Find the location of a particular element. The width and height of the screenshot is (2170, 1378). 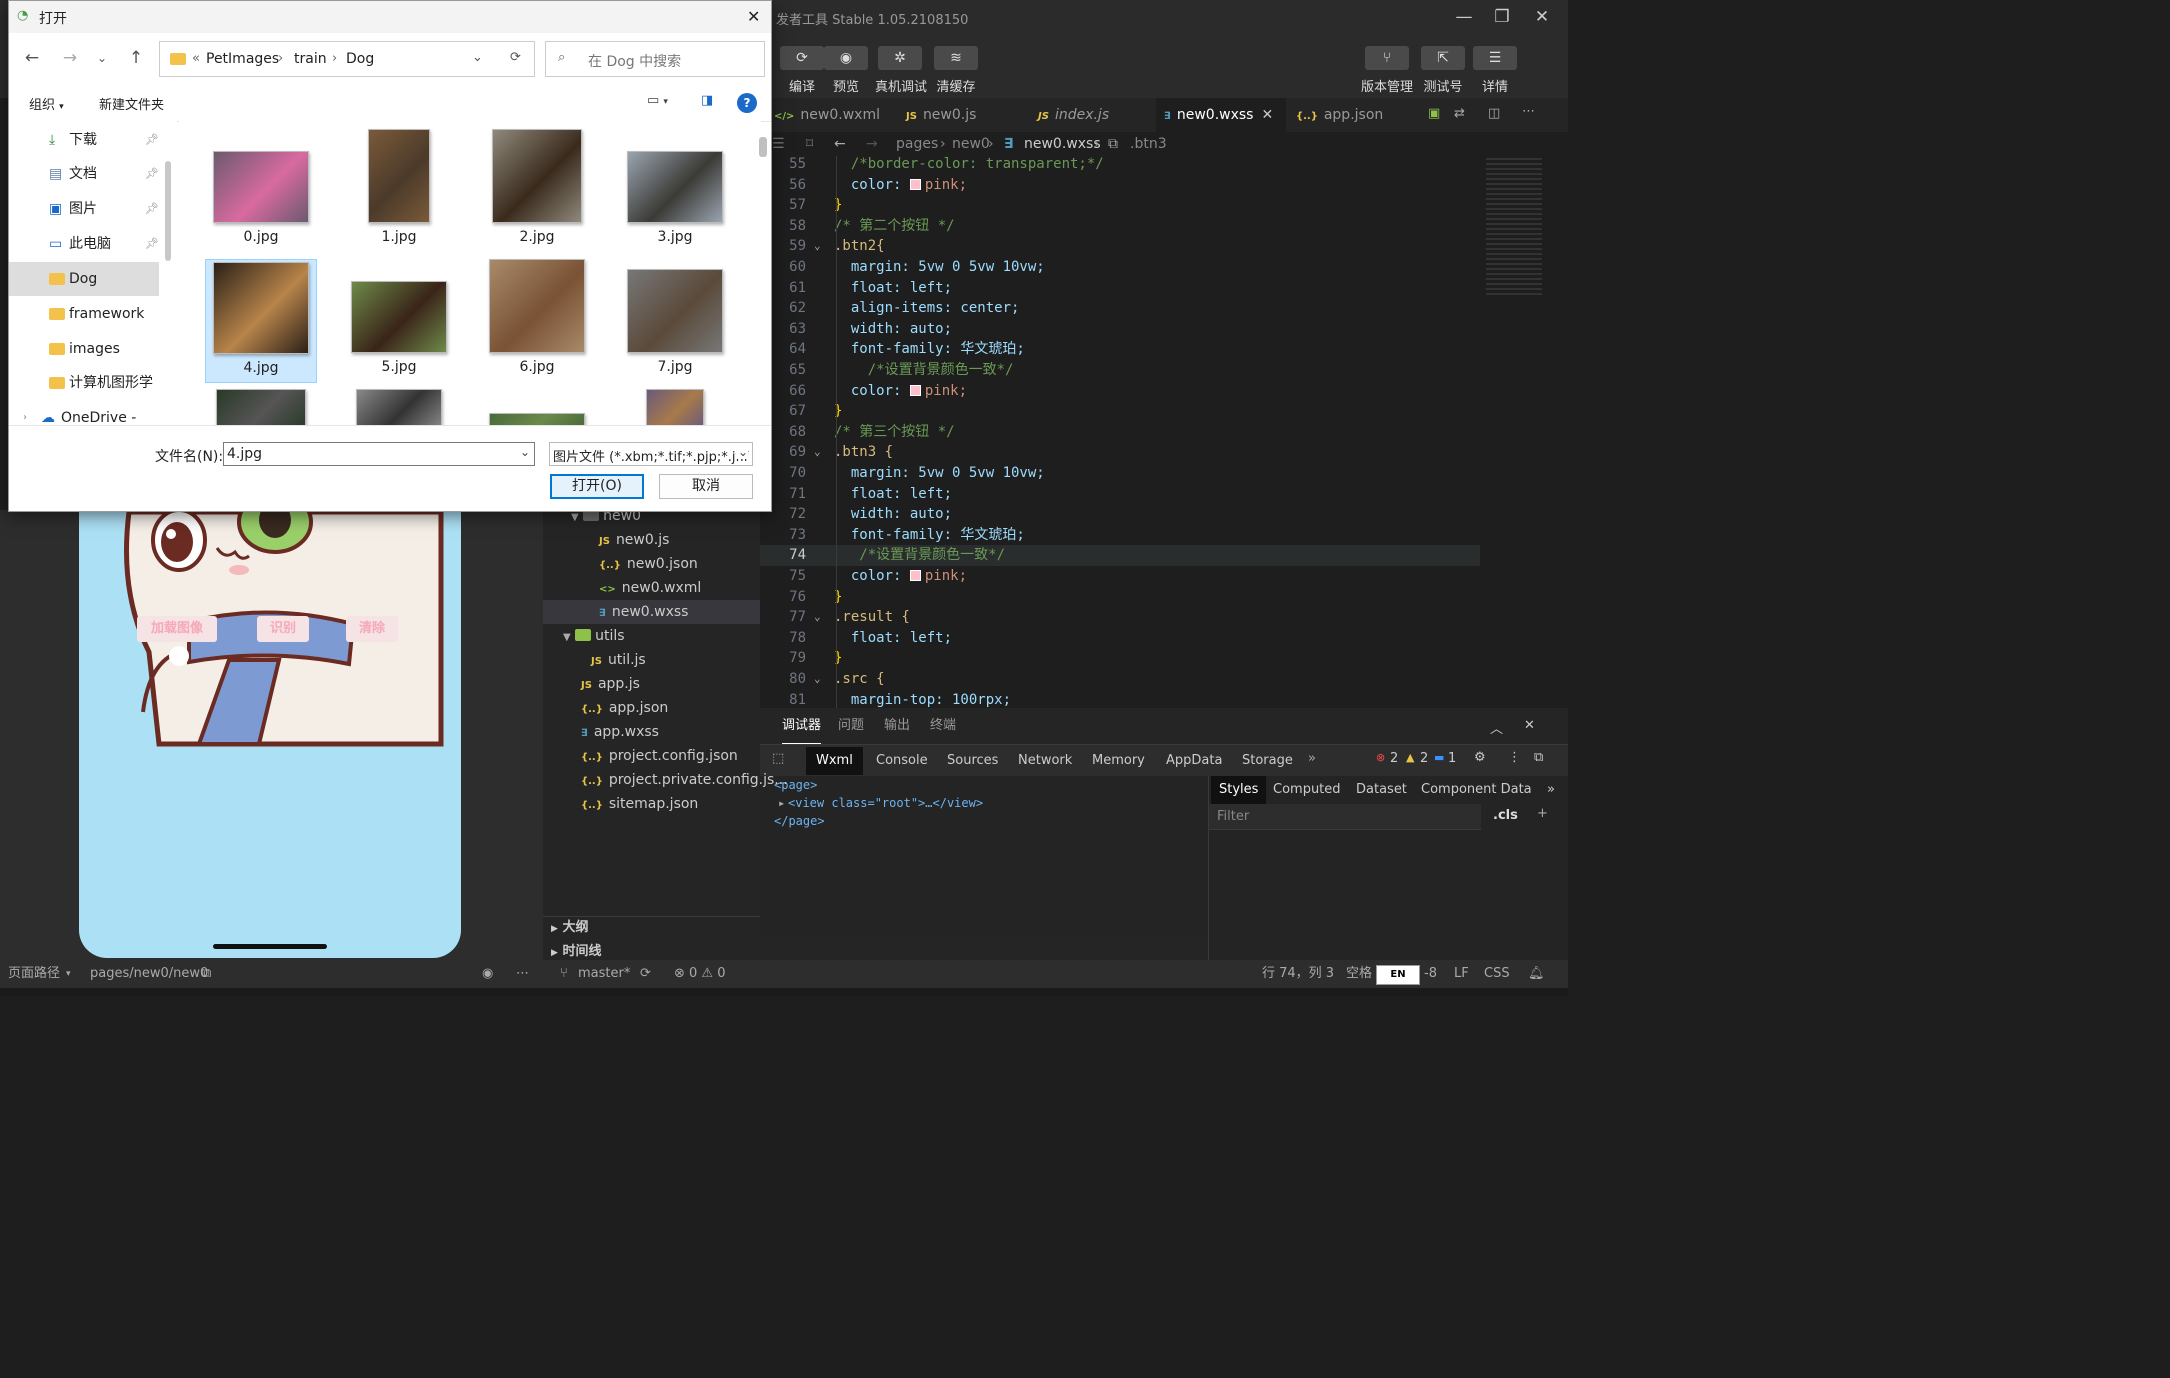

file-thumbnail: 5.jpg is located at coordinates (399, 321).